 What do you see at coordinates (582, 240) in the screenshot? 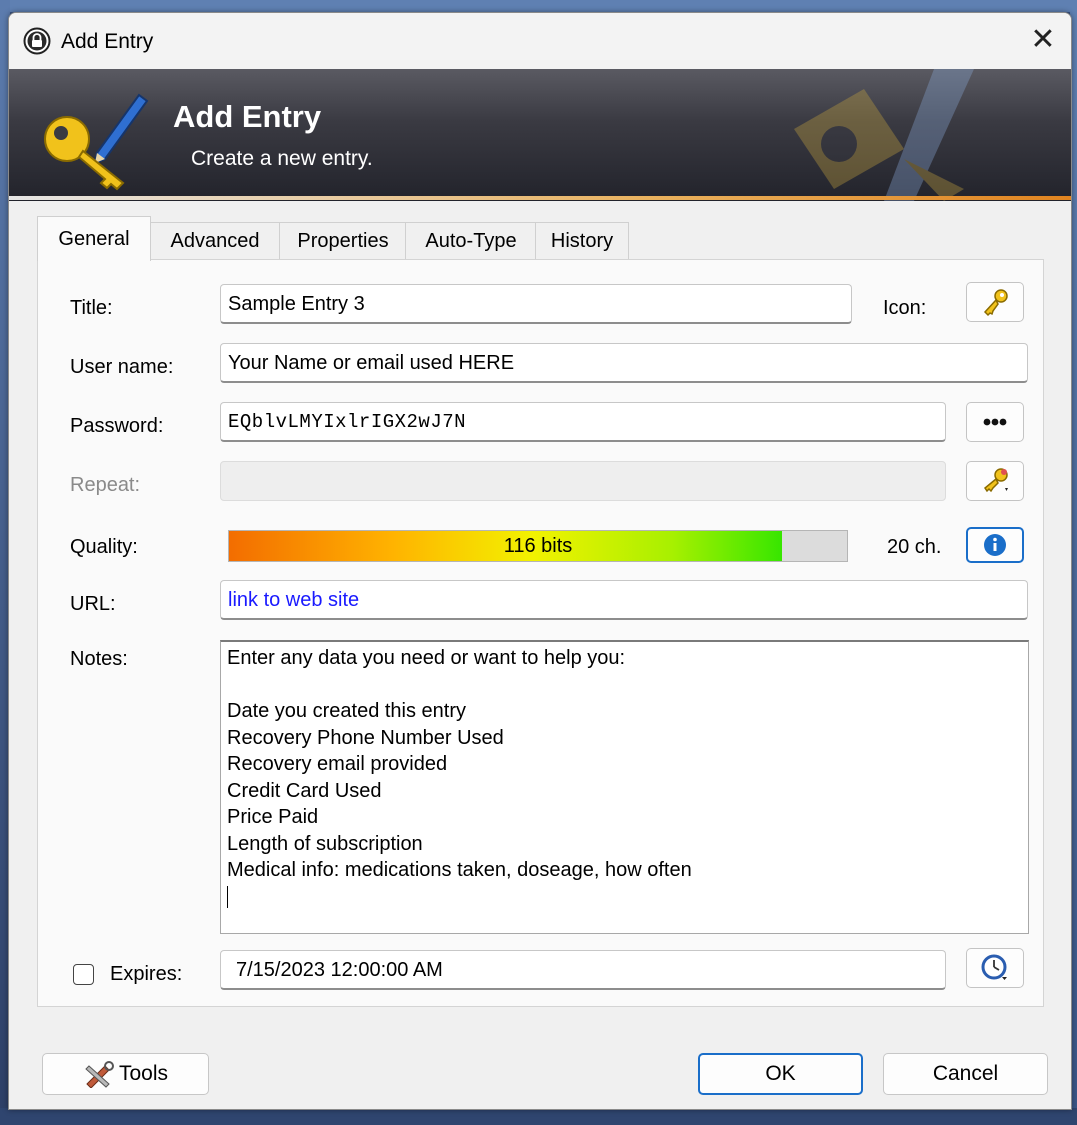
I see `tab-history: History` at bounding box center [582, 240].